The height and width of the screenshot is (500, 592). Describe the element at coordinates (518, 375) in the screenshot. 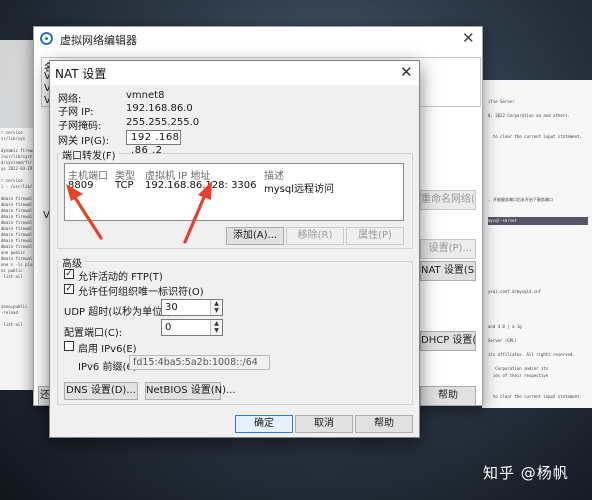

I see `doc-line: ies of their respective` at that location.